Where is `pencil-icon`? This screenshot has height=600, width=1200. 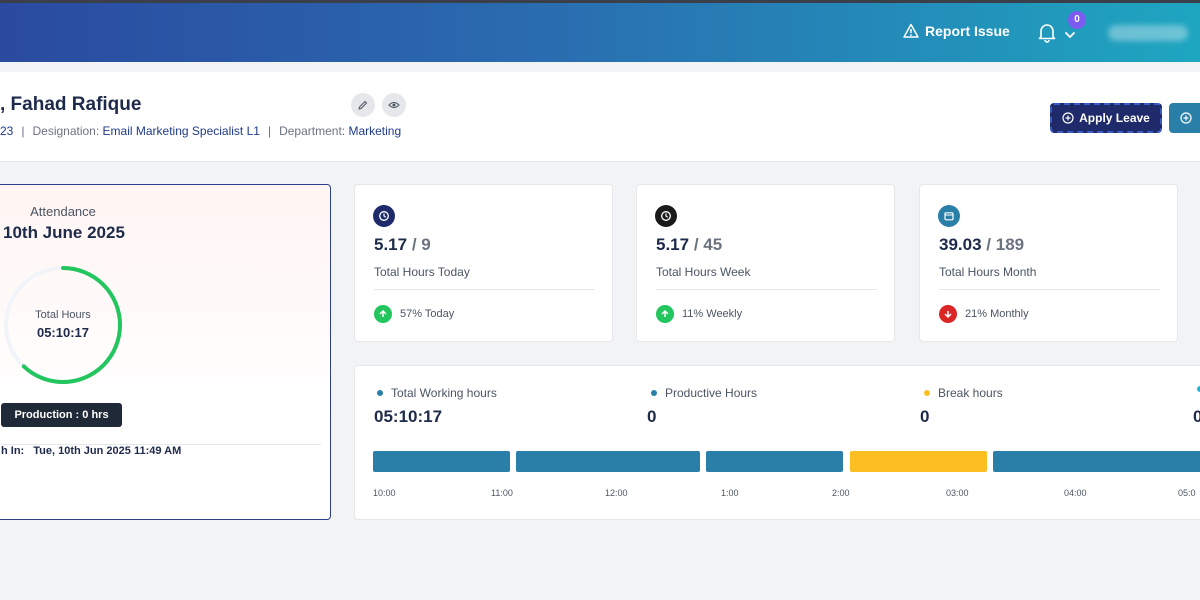
pencil-icon is located at coordinates (363, 105).